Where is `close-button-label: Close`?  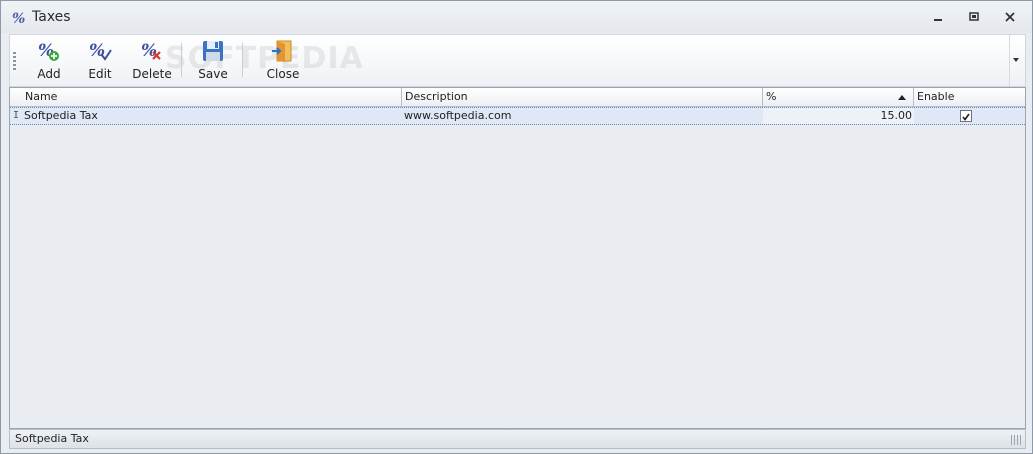
close-button-label: Close is located at coordinates (283, 74).